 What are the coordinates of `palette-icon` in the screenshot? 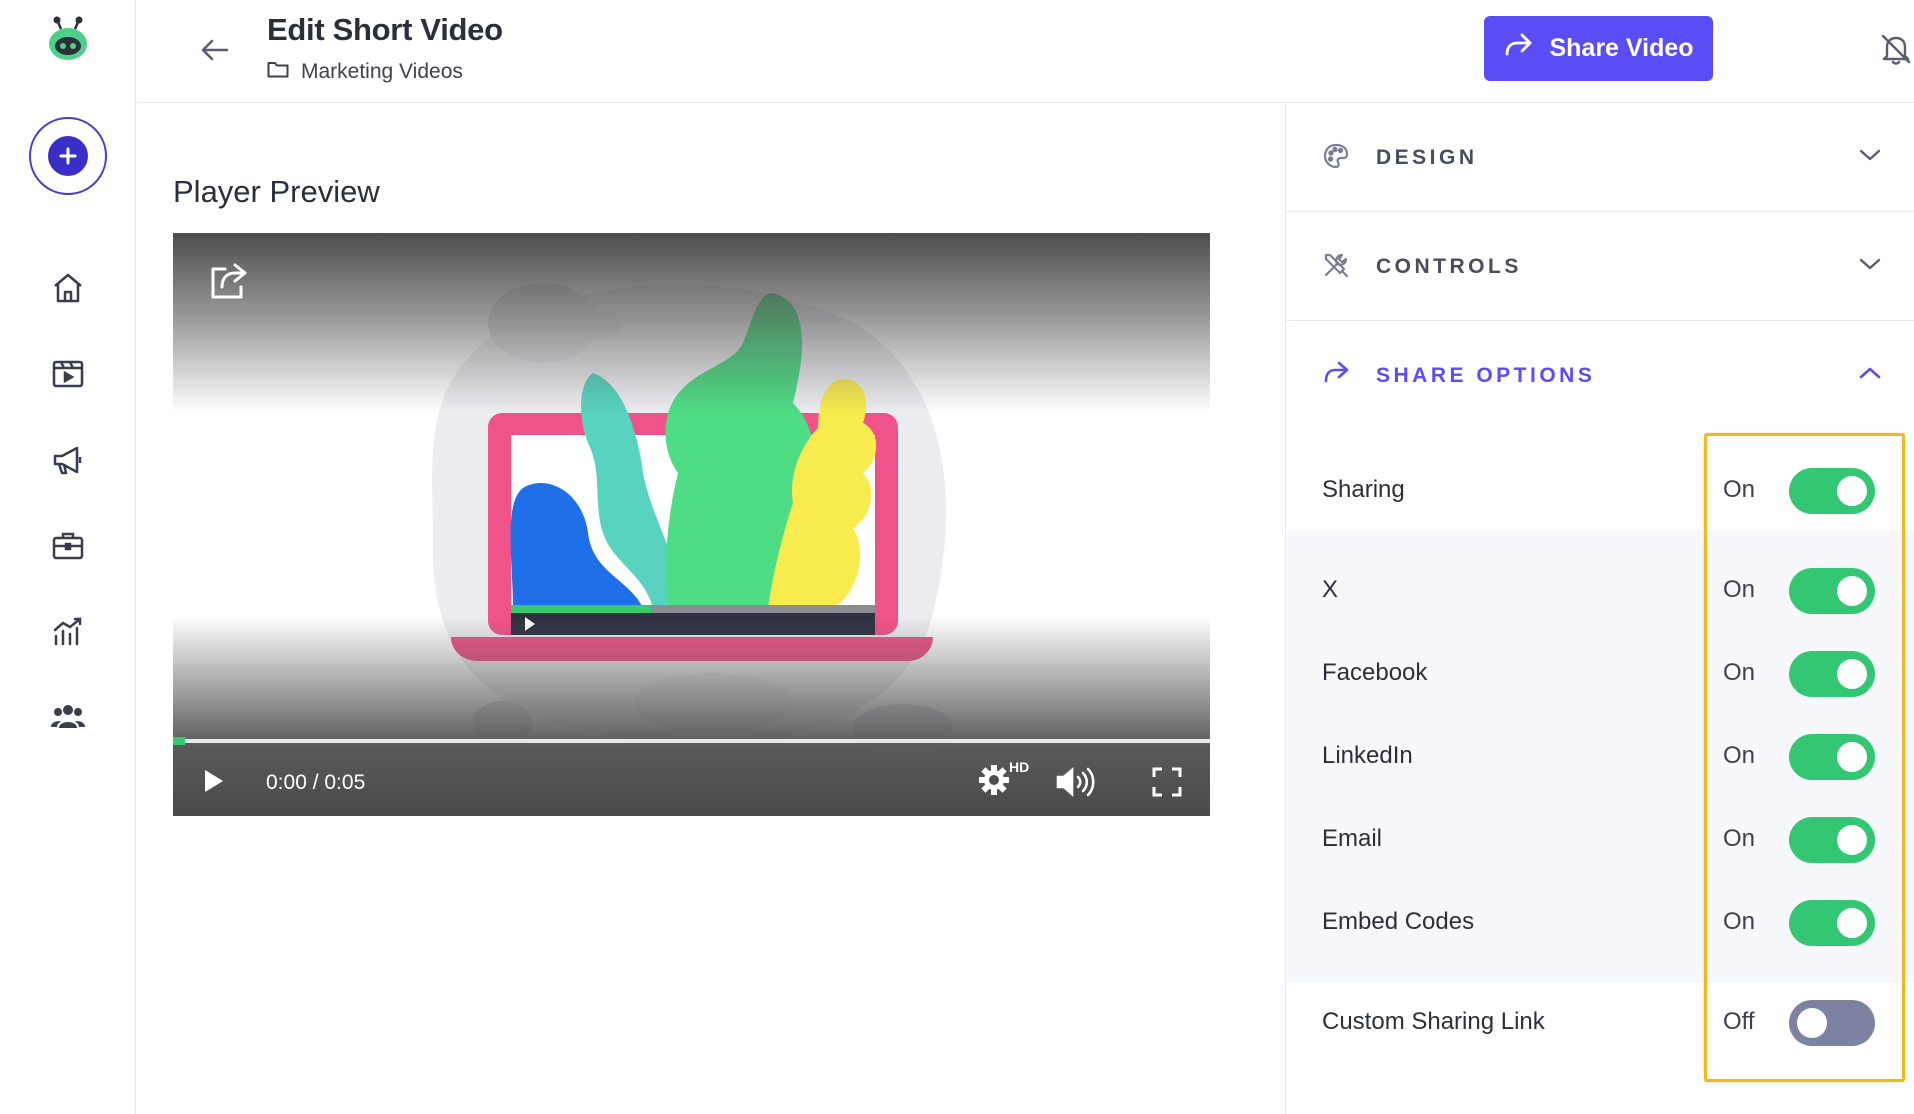 It's located at (1336, 158).